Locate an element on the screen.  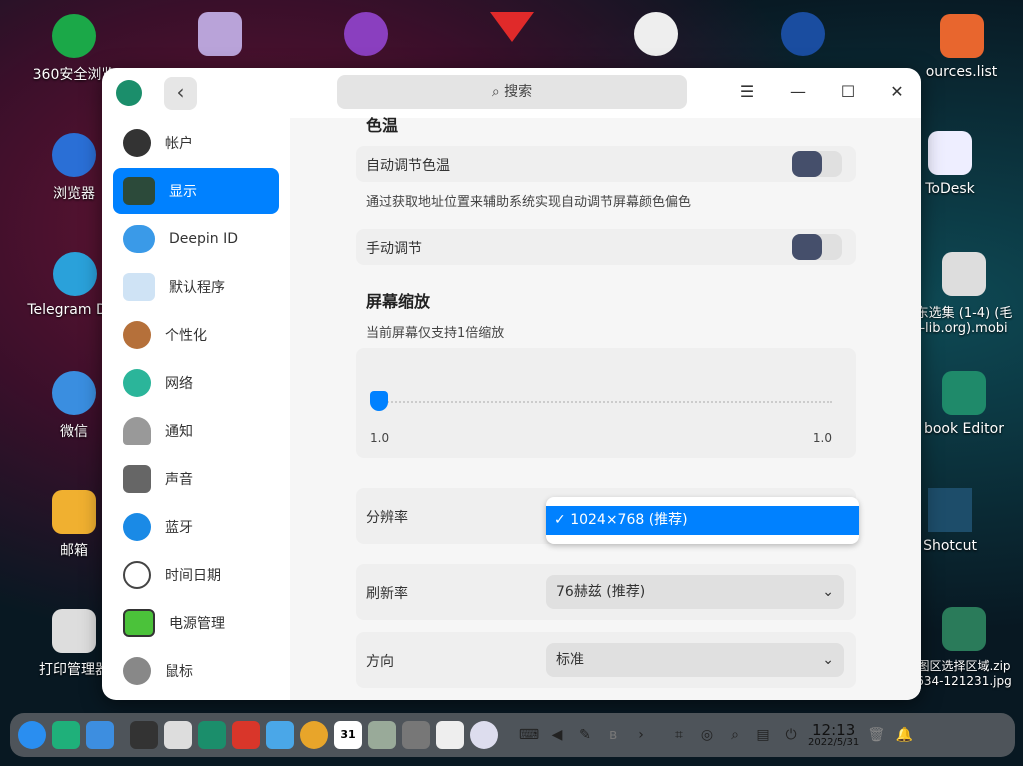
sidebar-item-label: 声音 is located at coordinates (179, 480).